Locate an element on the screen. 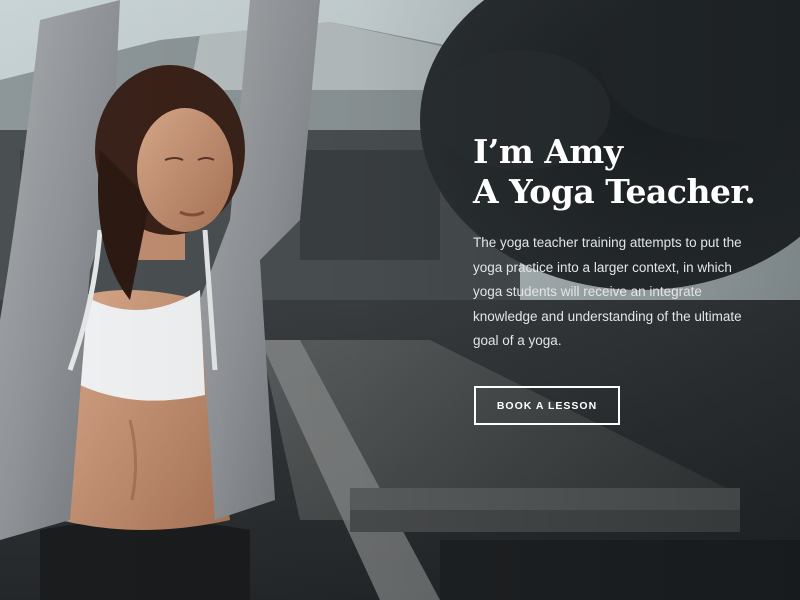 The width and height of the screenshot is (800, 600). book-lesson-button: BOOK A LESSON is located at coordinates (547, 405).